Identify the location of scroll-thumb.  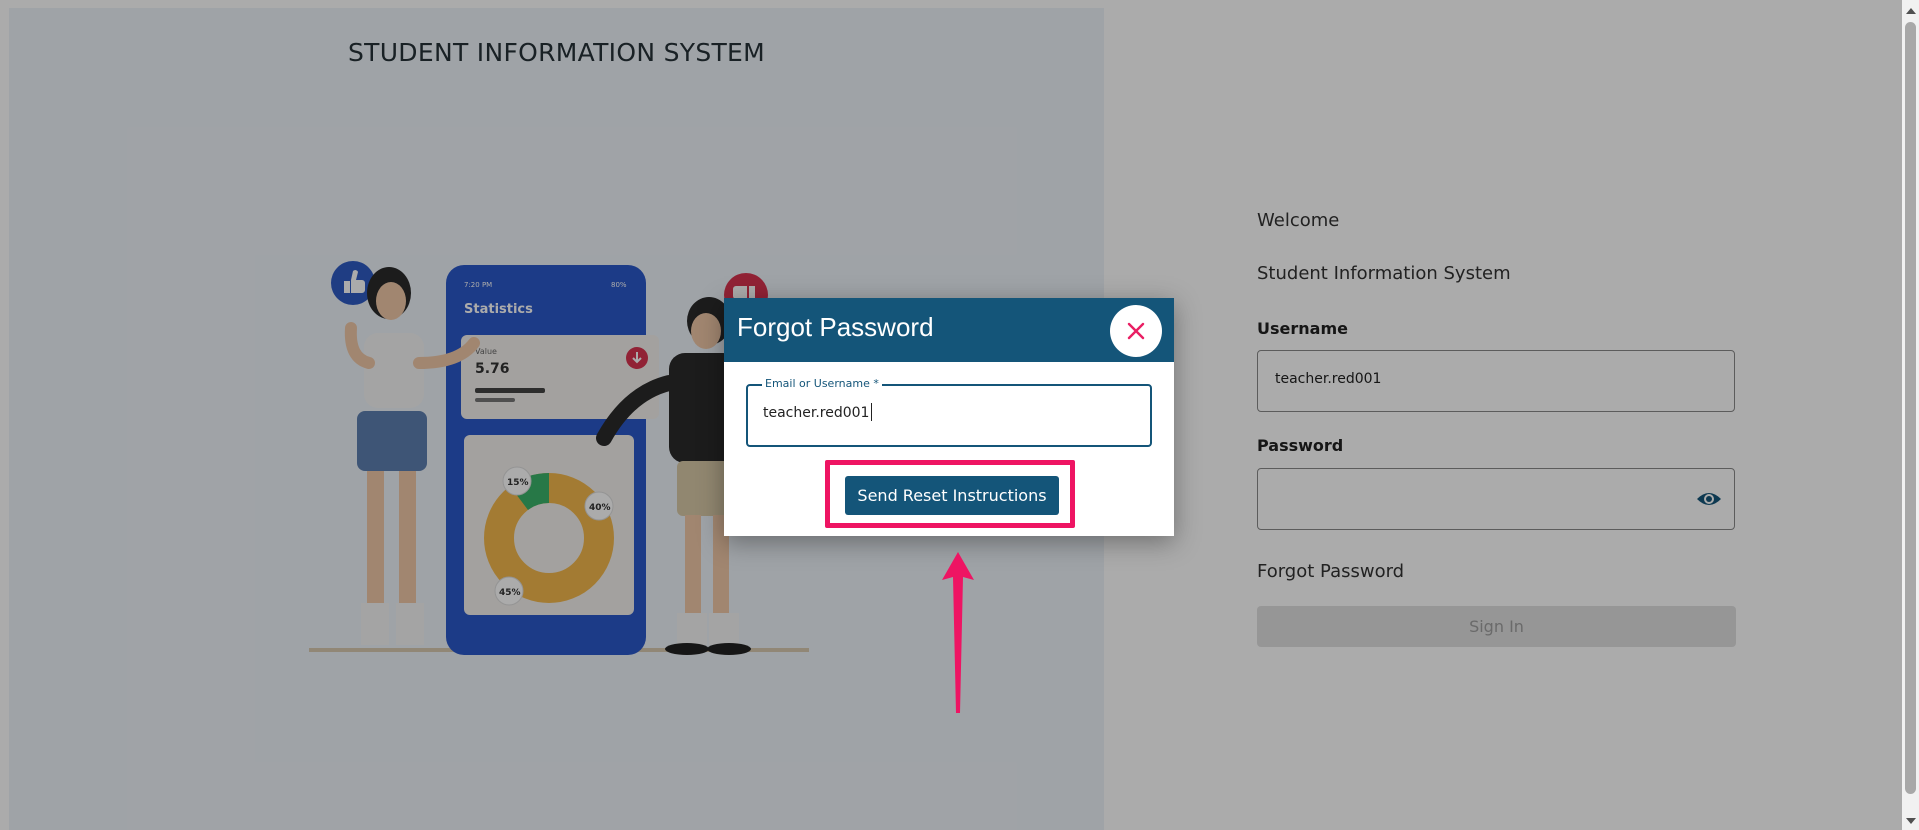
(1910, 408).